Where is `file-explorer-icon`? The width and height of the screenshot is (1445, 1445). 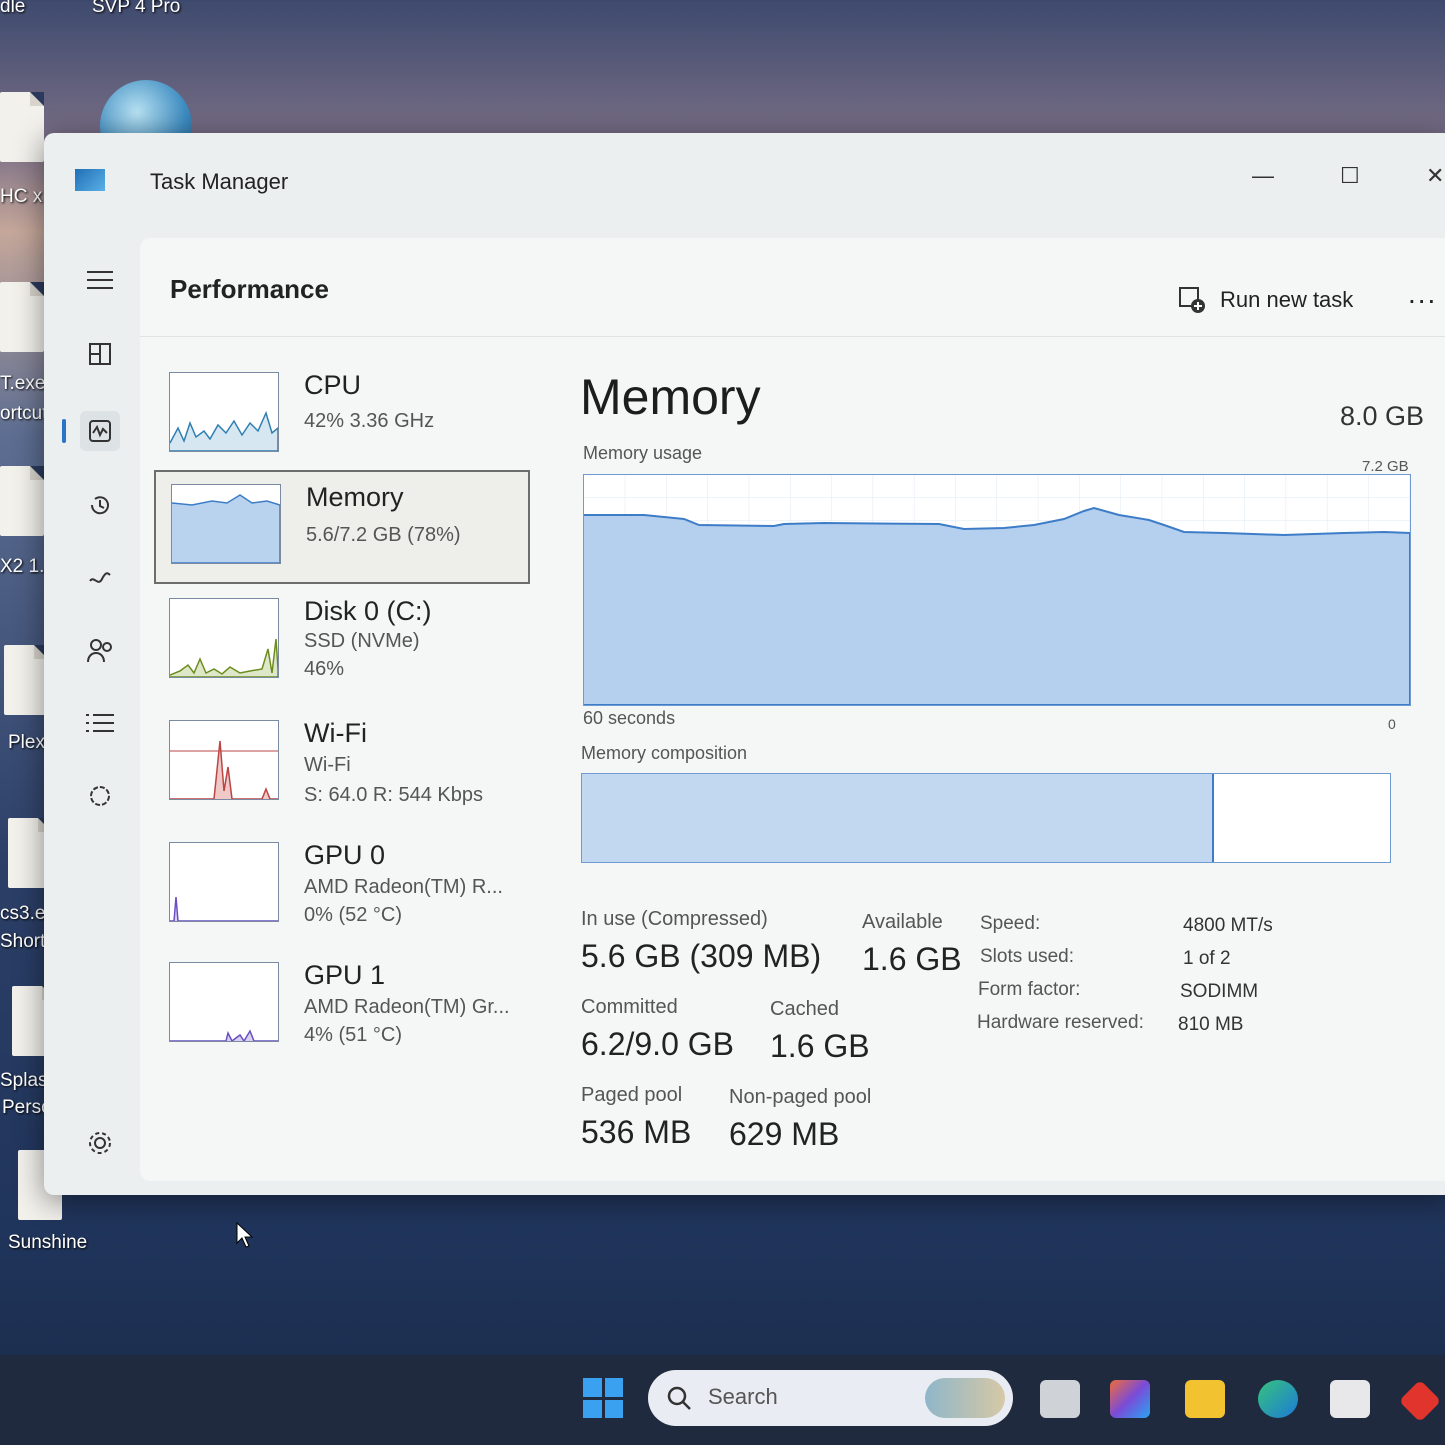 file-explorer-icon is located at coordinates (1205, 1399).